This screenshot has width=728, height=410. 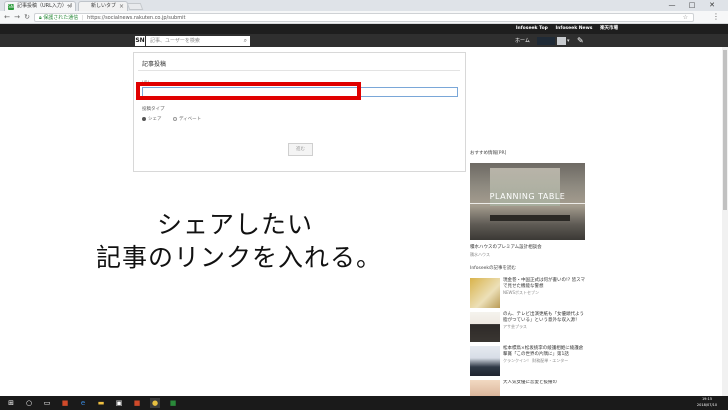 What do you see at coordinates (568, 41) in the screenshot?
I see `chevron-down-icon: ▾` at bounding box center [568, 41].